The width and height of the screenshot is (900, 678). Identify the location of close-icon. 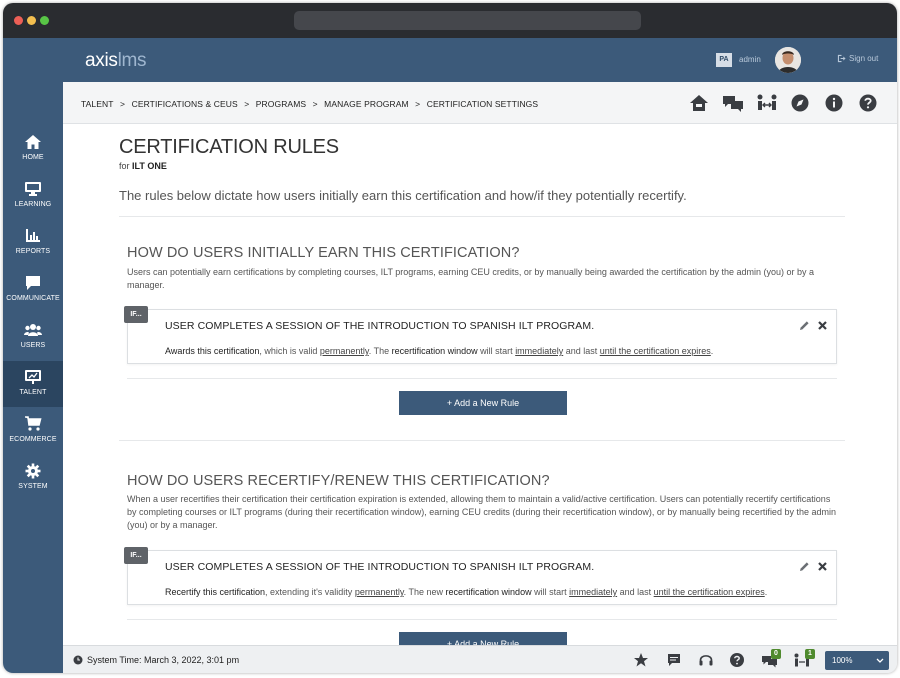
(822, 566).